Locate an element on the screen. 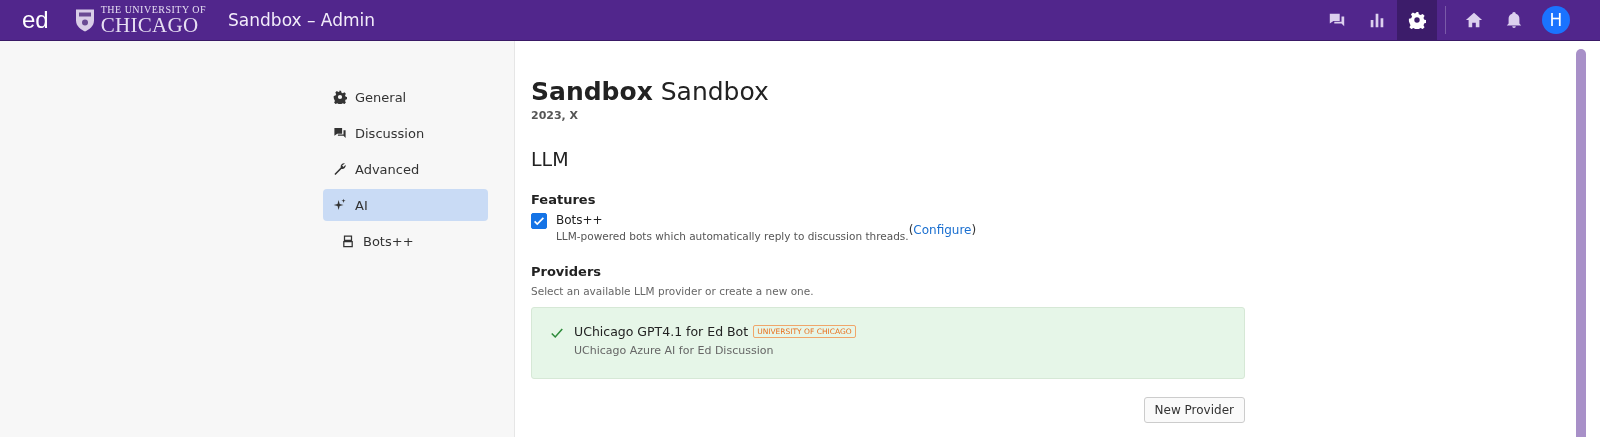  university-name: CHICAGO is located at coordinates (149, 25).